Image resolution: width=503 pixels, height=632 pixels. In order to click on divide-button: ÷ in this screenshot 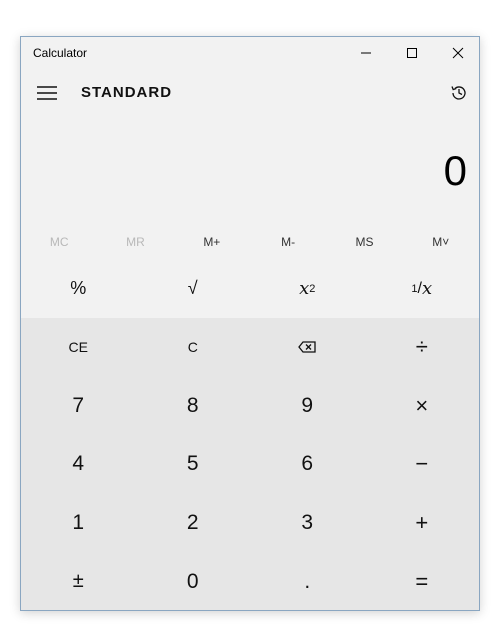, I will do `click(422, 347)`.